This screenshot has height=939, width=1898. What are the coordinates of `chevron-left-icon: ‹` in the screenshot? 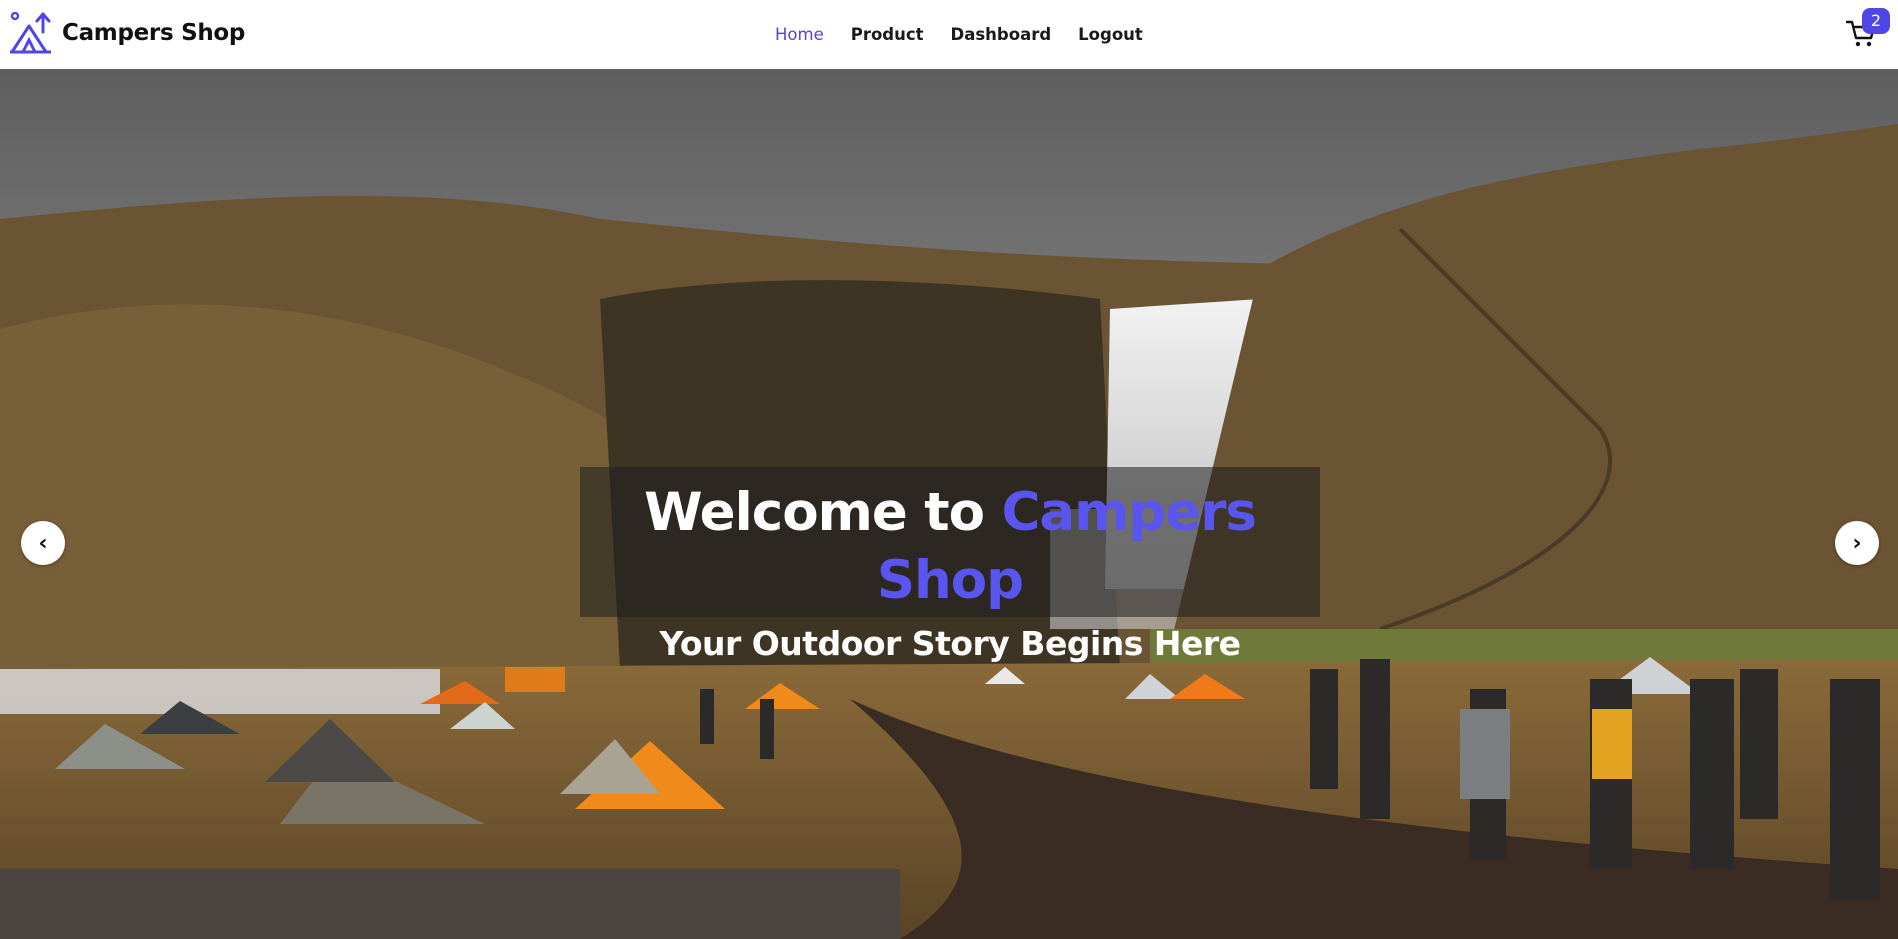 It's located at (43, 543).